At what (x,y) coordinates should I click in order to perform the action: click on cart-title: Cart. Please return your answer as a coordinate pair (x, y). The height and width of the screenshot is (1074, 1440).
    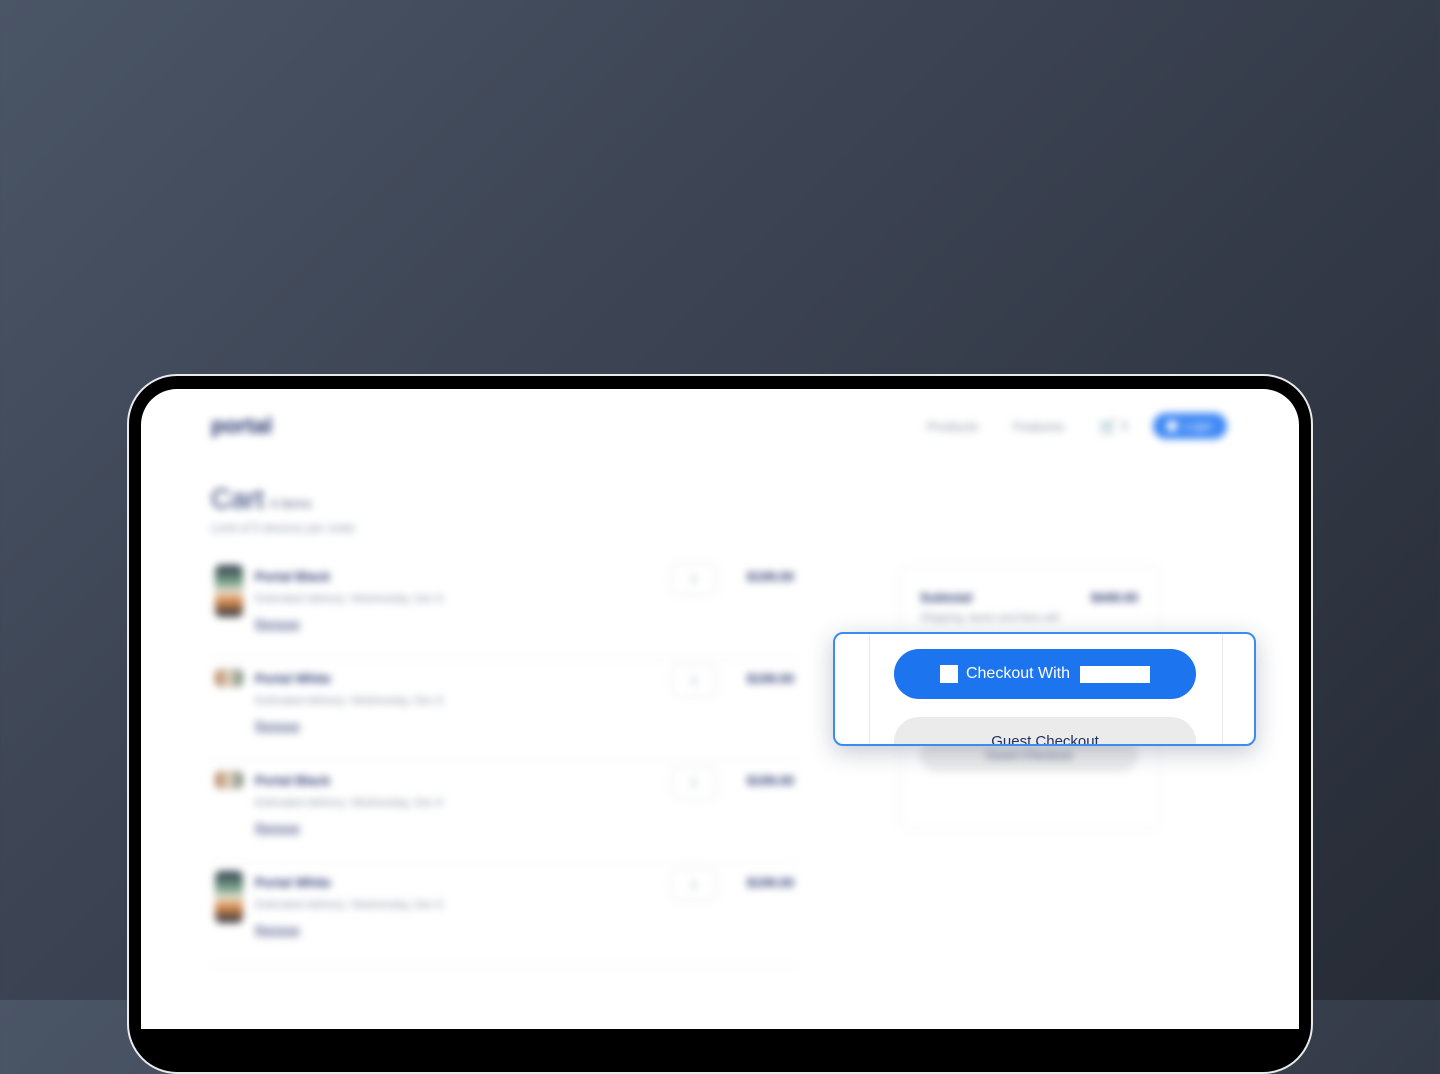
    Looking at the image, I should click on (237, 498).